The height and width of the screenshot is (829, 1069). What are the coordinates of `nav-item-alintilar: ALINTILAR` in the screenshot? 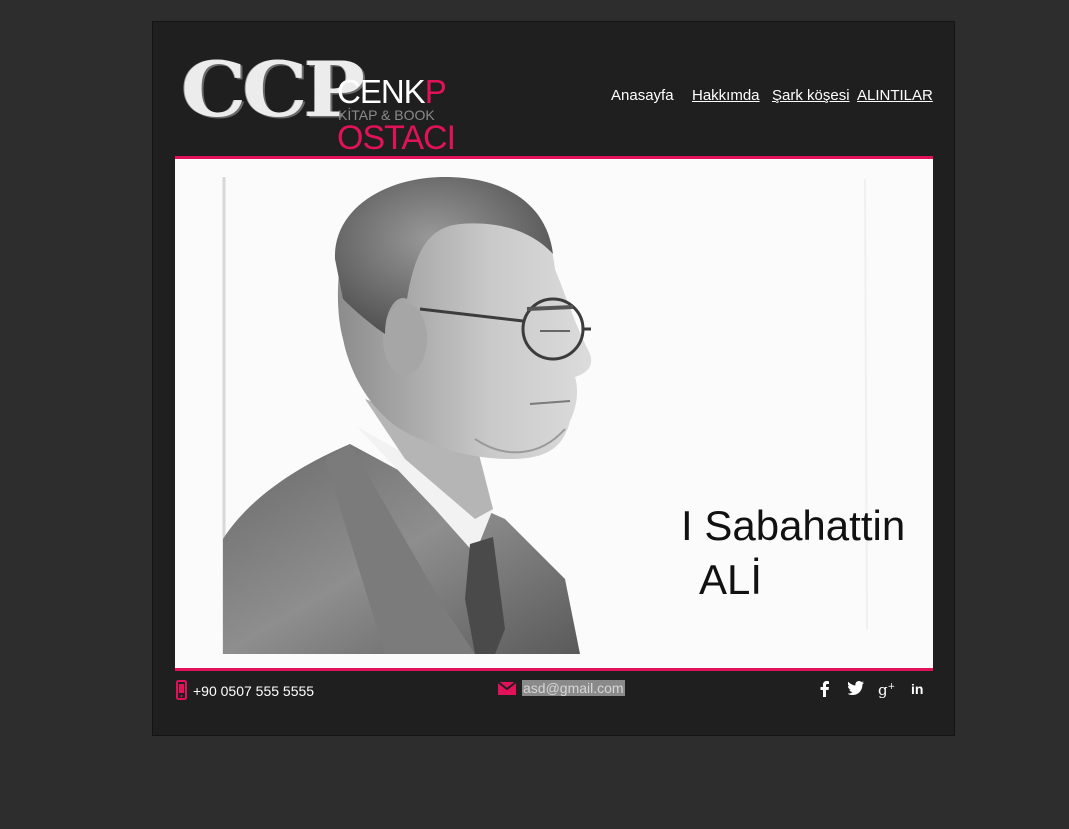 It's located at (895, 95).